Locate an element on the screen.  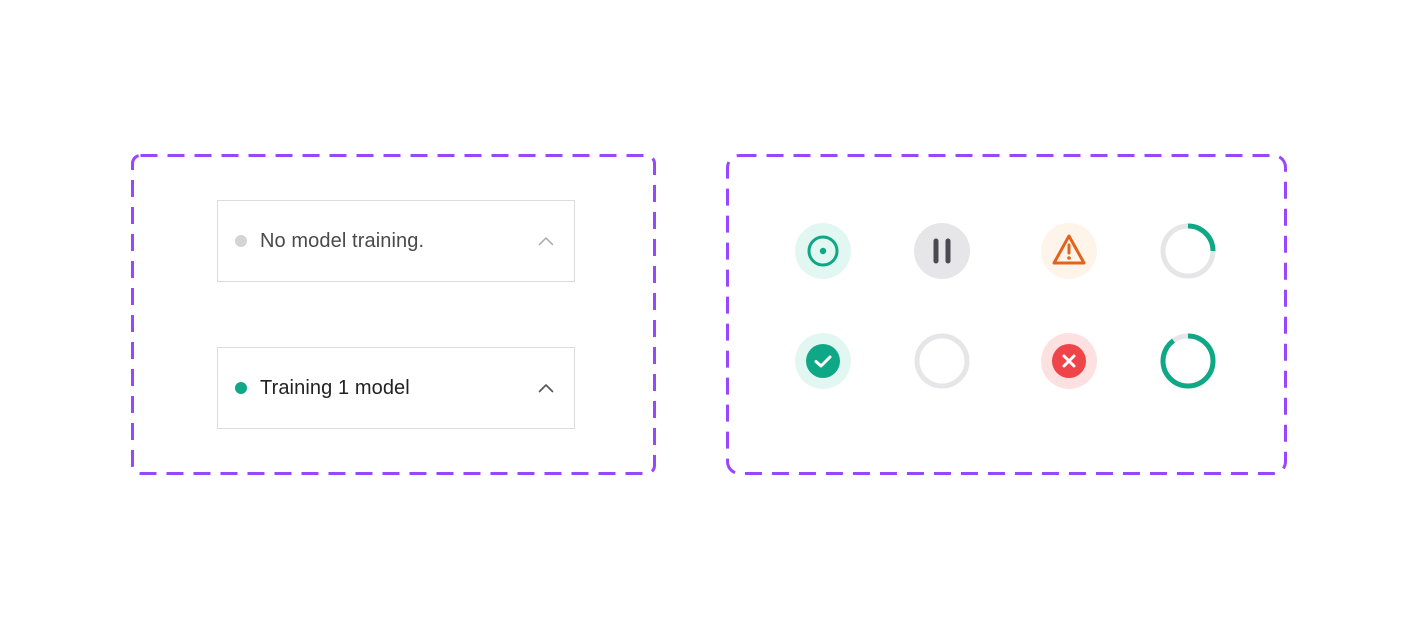
paused-icon is located at coordinates (942, 251).